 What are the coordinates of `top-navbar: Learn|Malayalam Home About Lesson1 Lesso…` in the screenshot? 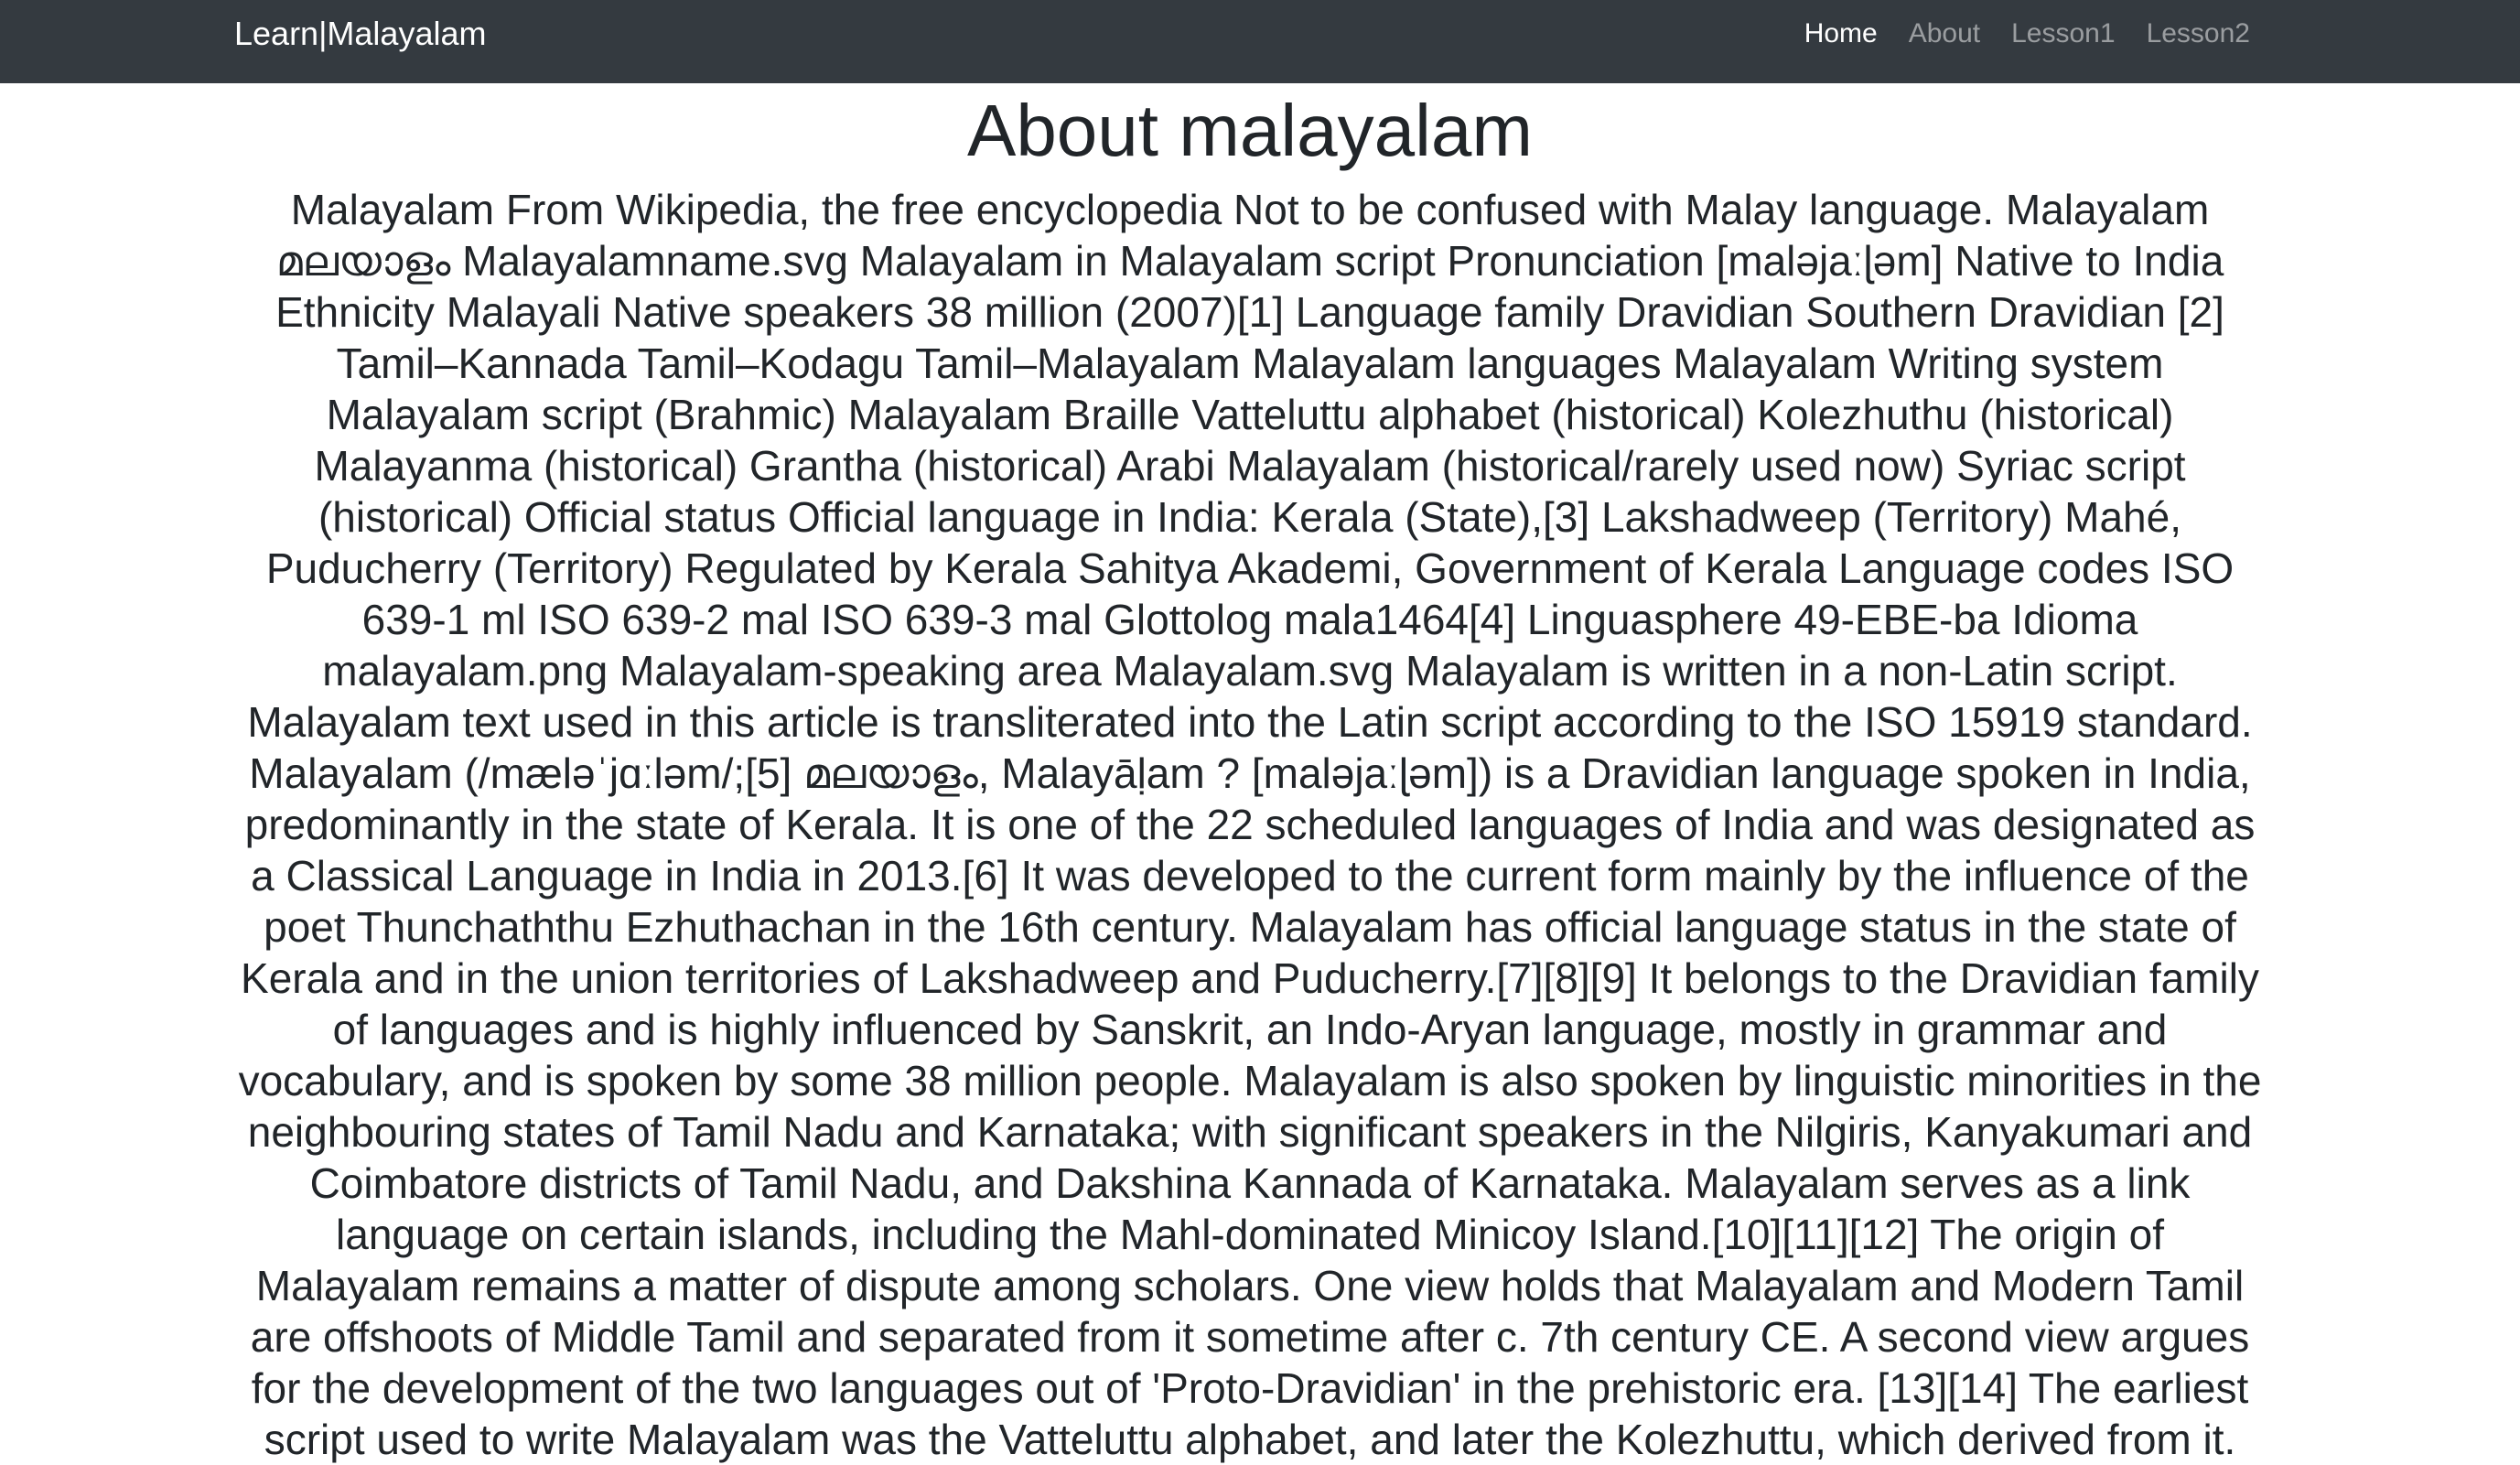 It's located at (1260, 41).